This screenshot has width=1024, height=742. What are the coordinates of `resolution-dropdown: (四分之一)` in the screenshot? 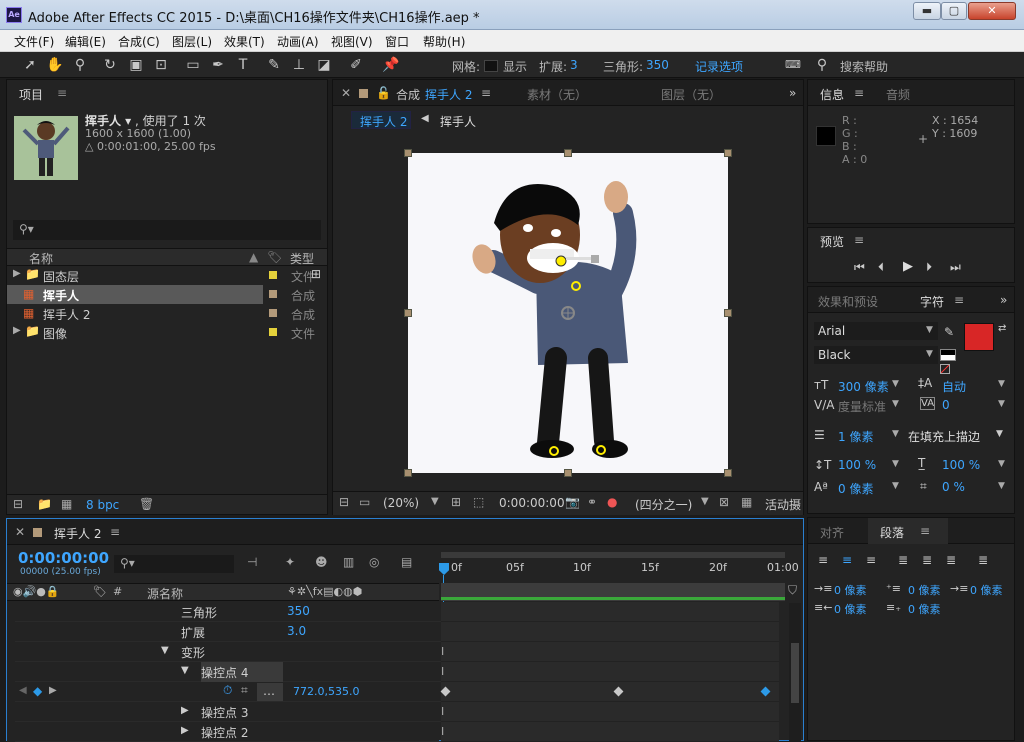 It's located at (663, 504).